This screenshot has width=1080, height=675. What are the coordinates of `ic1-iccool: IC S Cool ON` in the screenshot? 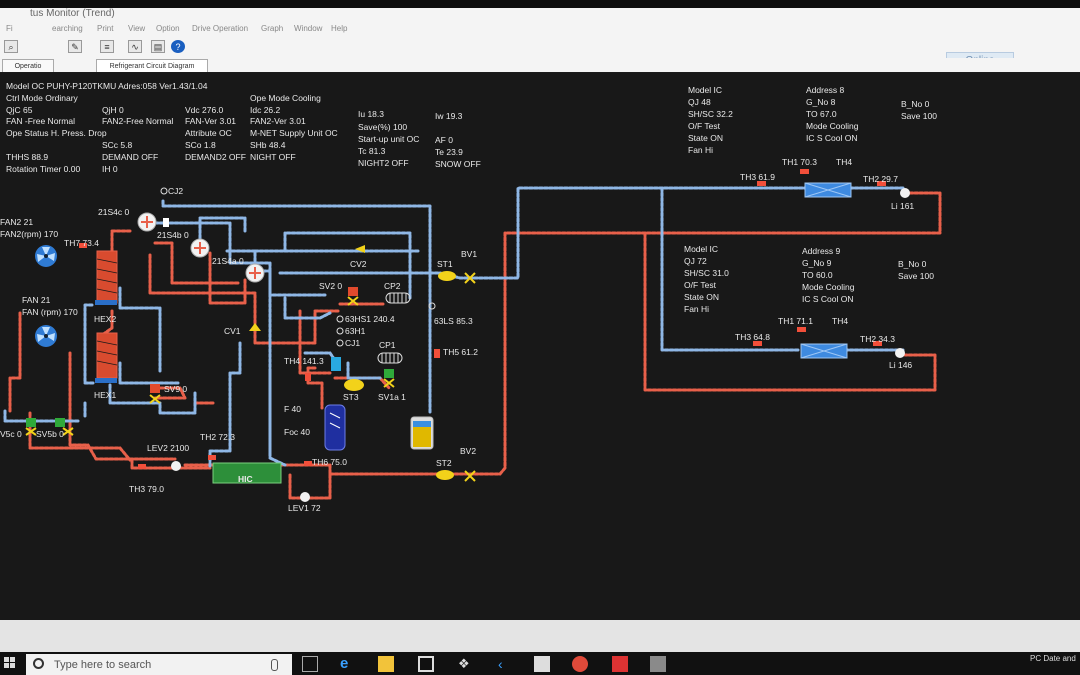 It's located at (832, 138).